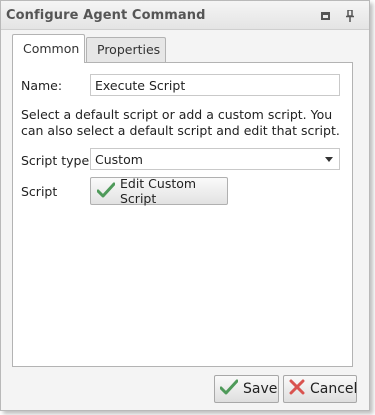 This screenshot has width=375, height=415. I want to click on save-button: Save, so click(246, 389).